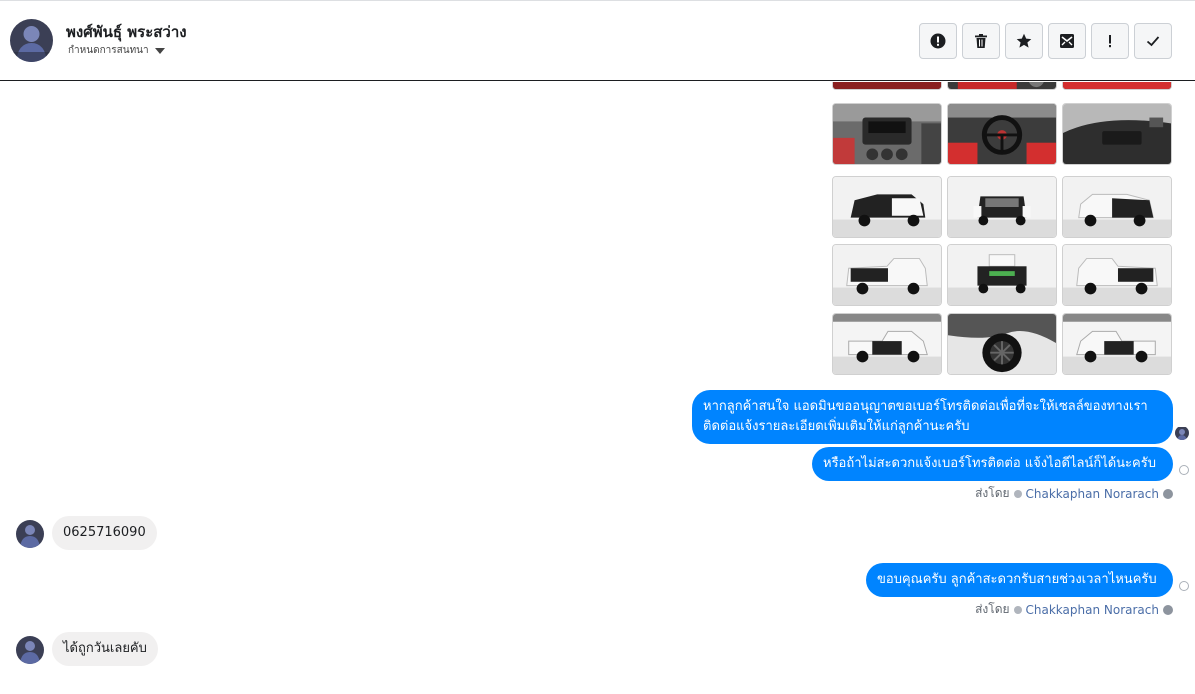 This screenshot has height=694, width=1195. Describe the element at coordinates (597, 40) in the screenshot. I see `conversation-header: พงศ์พันธุ์ พระสว่าง กำหนดการสนทนา` at that location.